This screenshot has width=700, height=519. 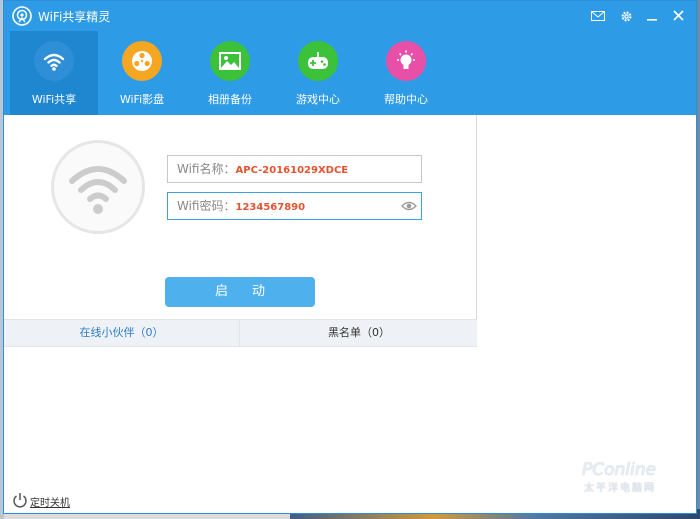 I want to click on close-icon, so click(x=678, y=16).